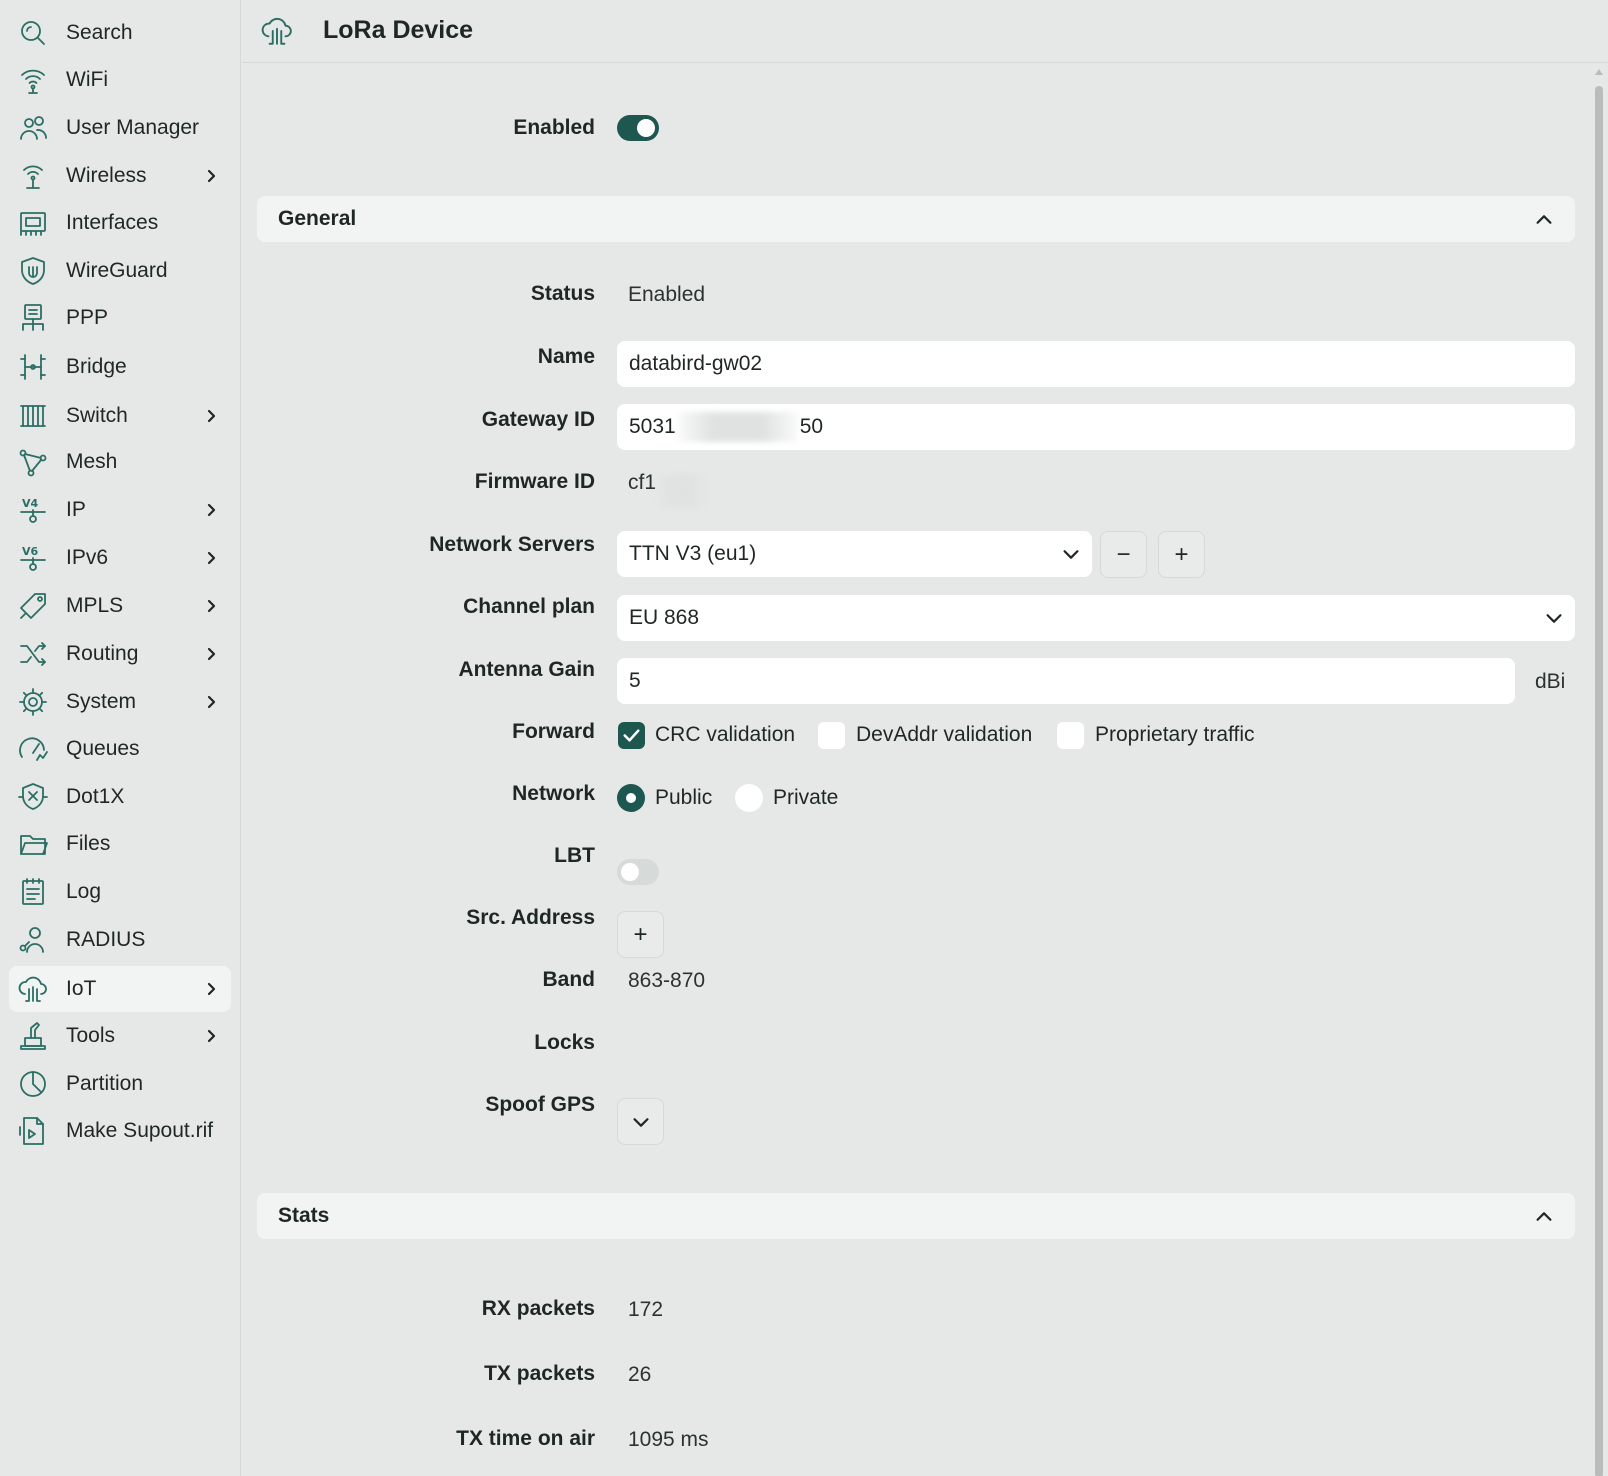 The width and height of the screenshot is (1608, 1476). Describe the element at coordinates (1181, 554) in the screenshot. I see `add-server-button: +` at that location.